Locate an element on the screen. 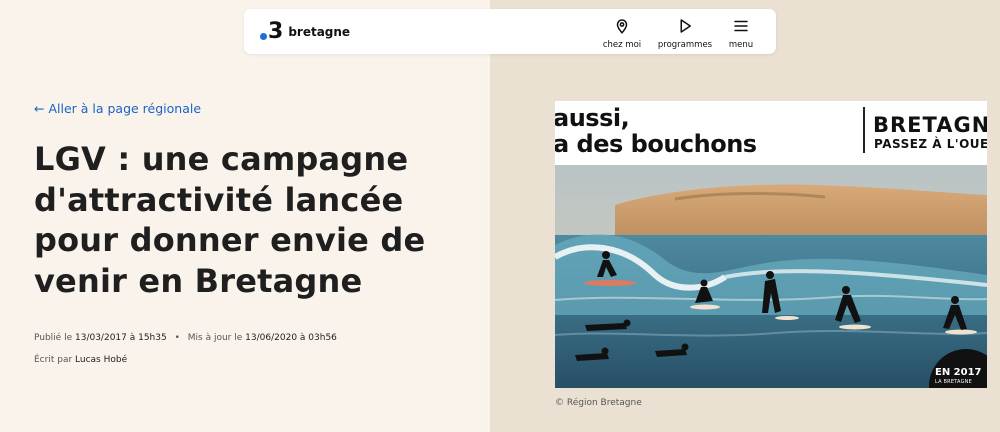  logo-dot is located at coordinates (263, 36).